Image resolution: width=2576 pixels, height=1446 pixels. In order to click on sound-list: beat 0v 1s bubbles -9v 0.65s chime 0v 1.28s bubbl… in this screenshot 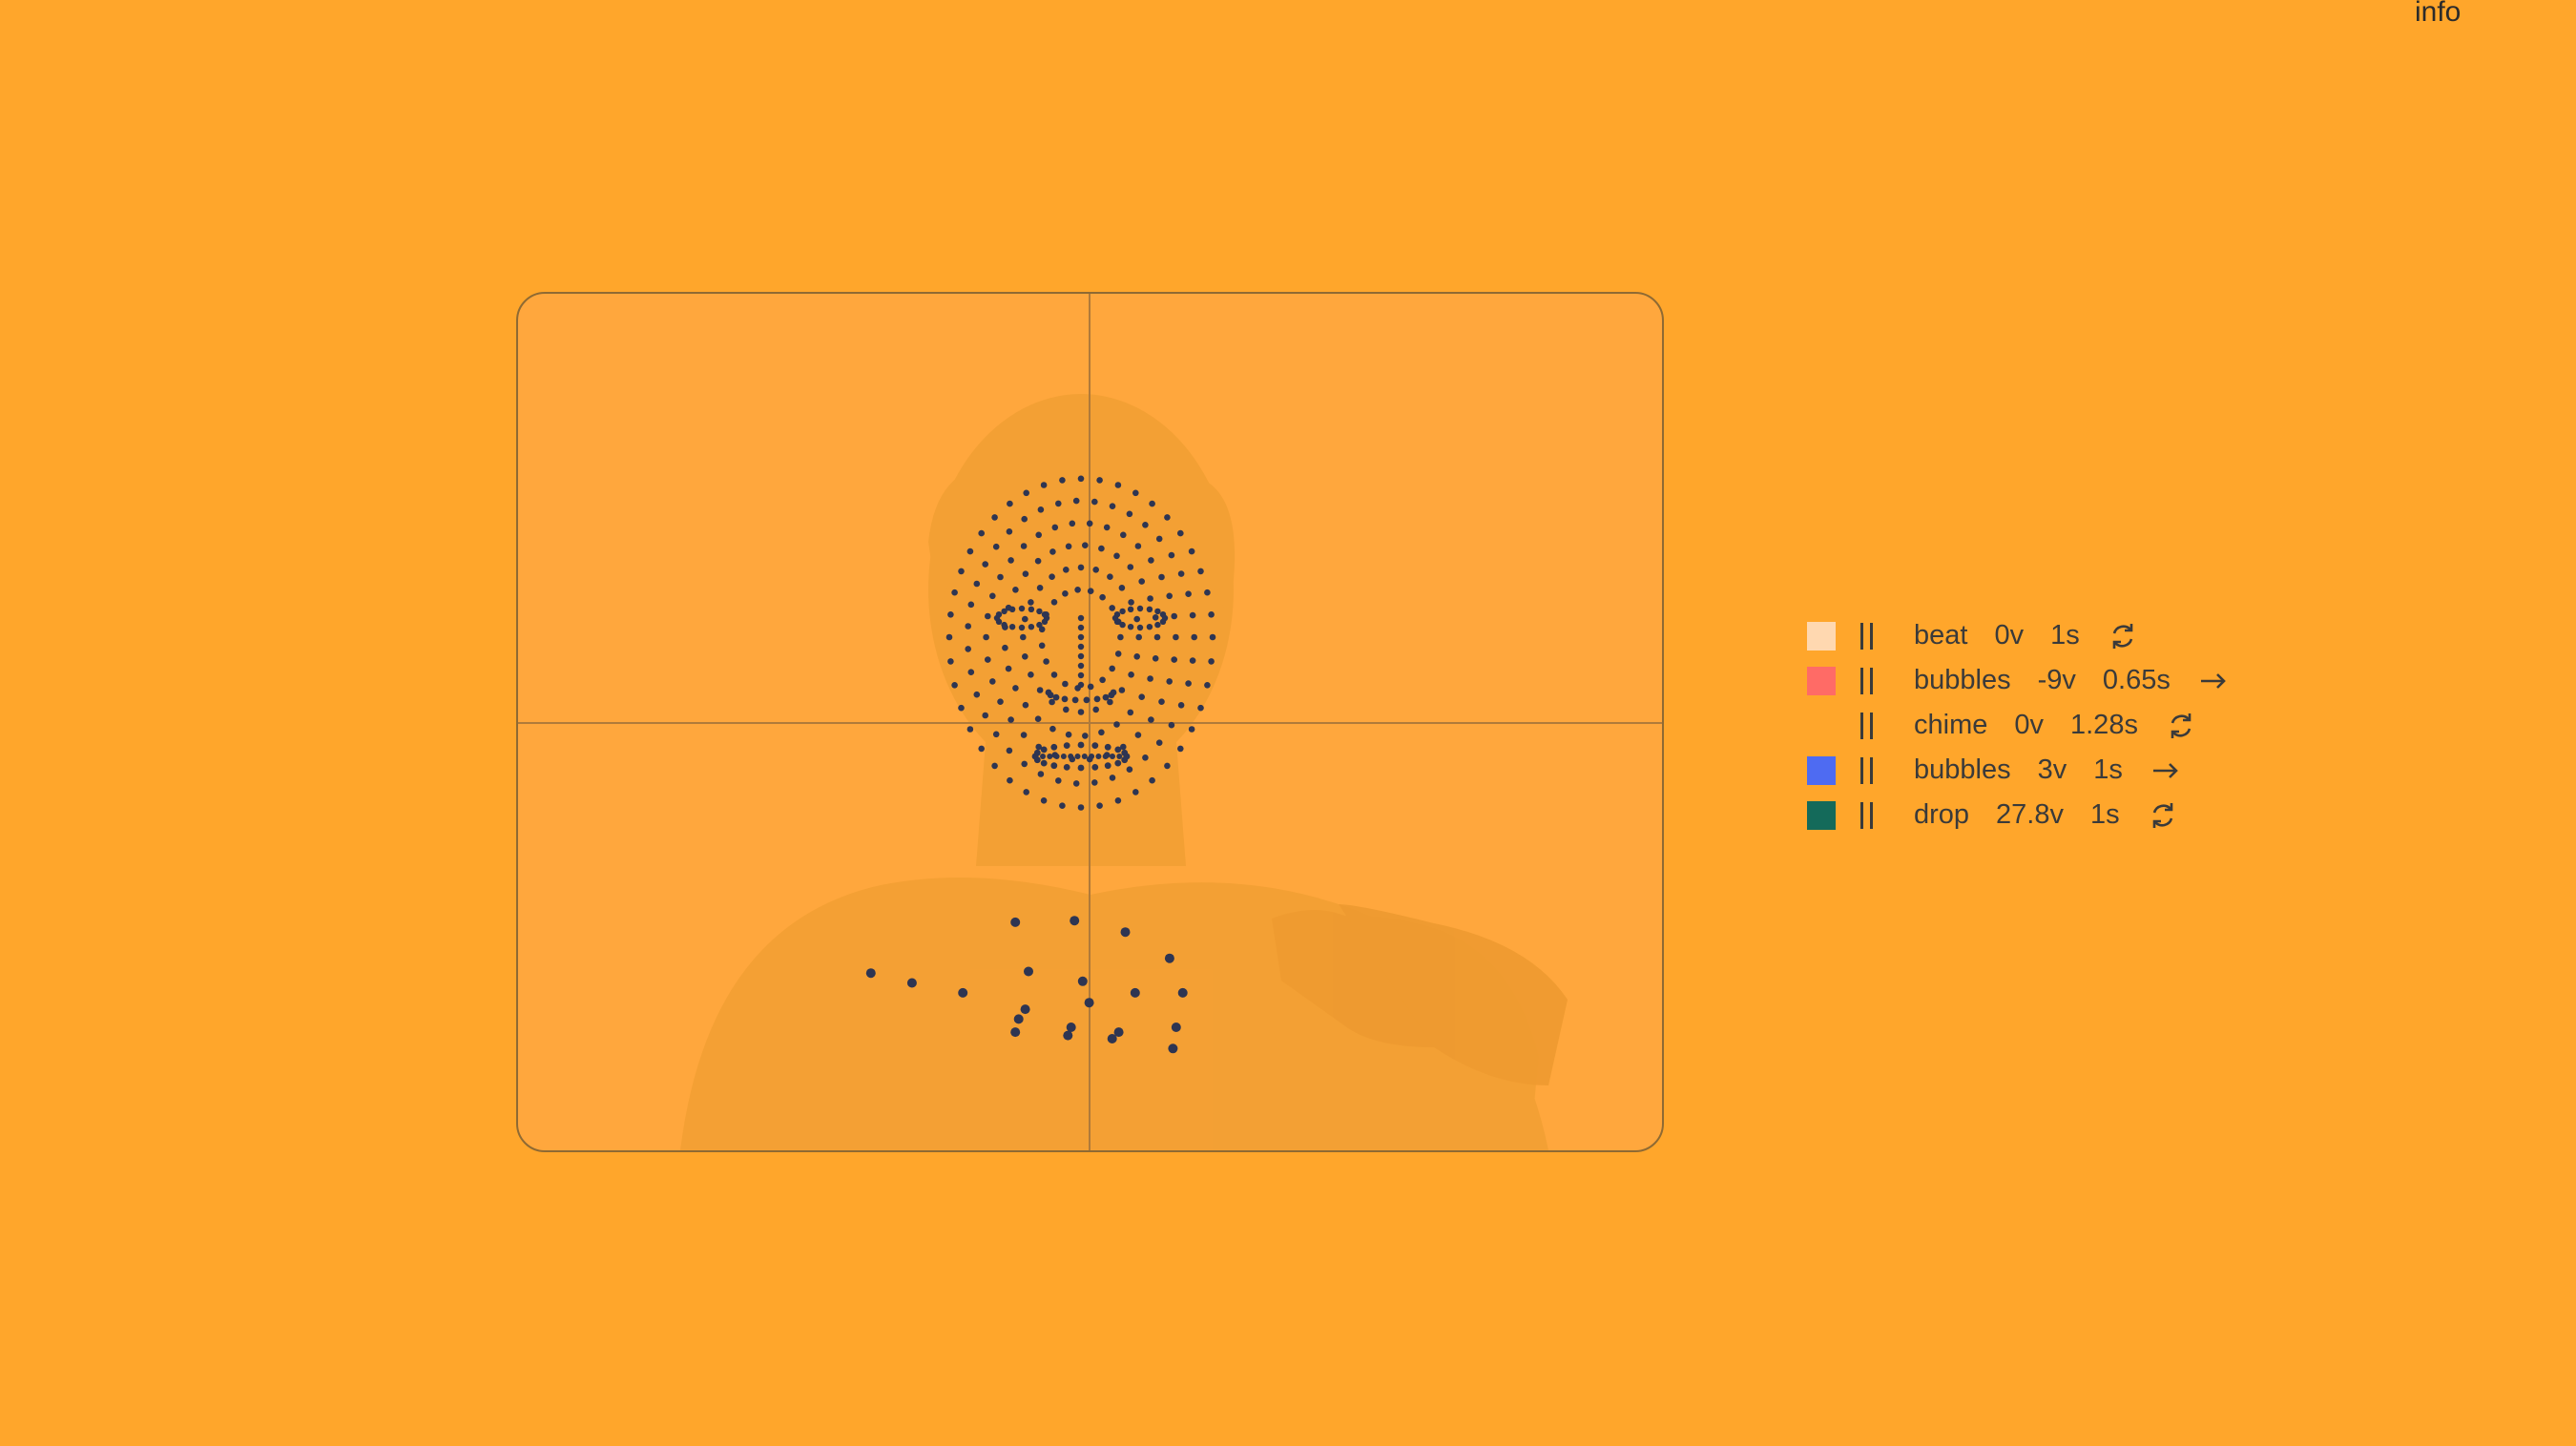, I will do `click(2055, 725)`.